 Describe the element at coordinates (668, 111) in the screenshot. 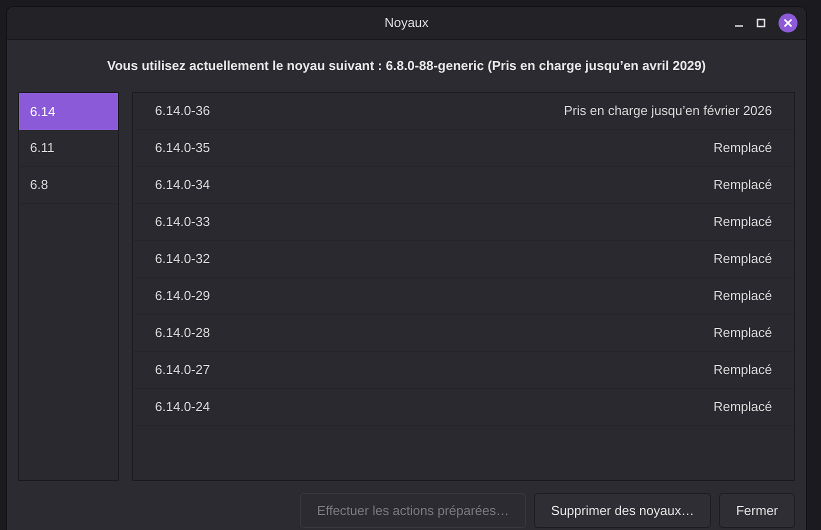

I see `kernel-status: Pris en charge jusqu’en février 2026` at that location.